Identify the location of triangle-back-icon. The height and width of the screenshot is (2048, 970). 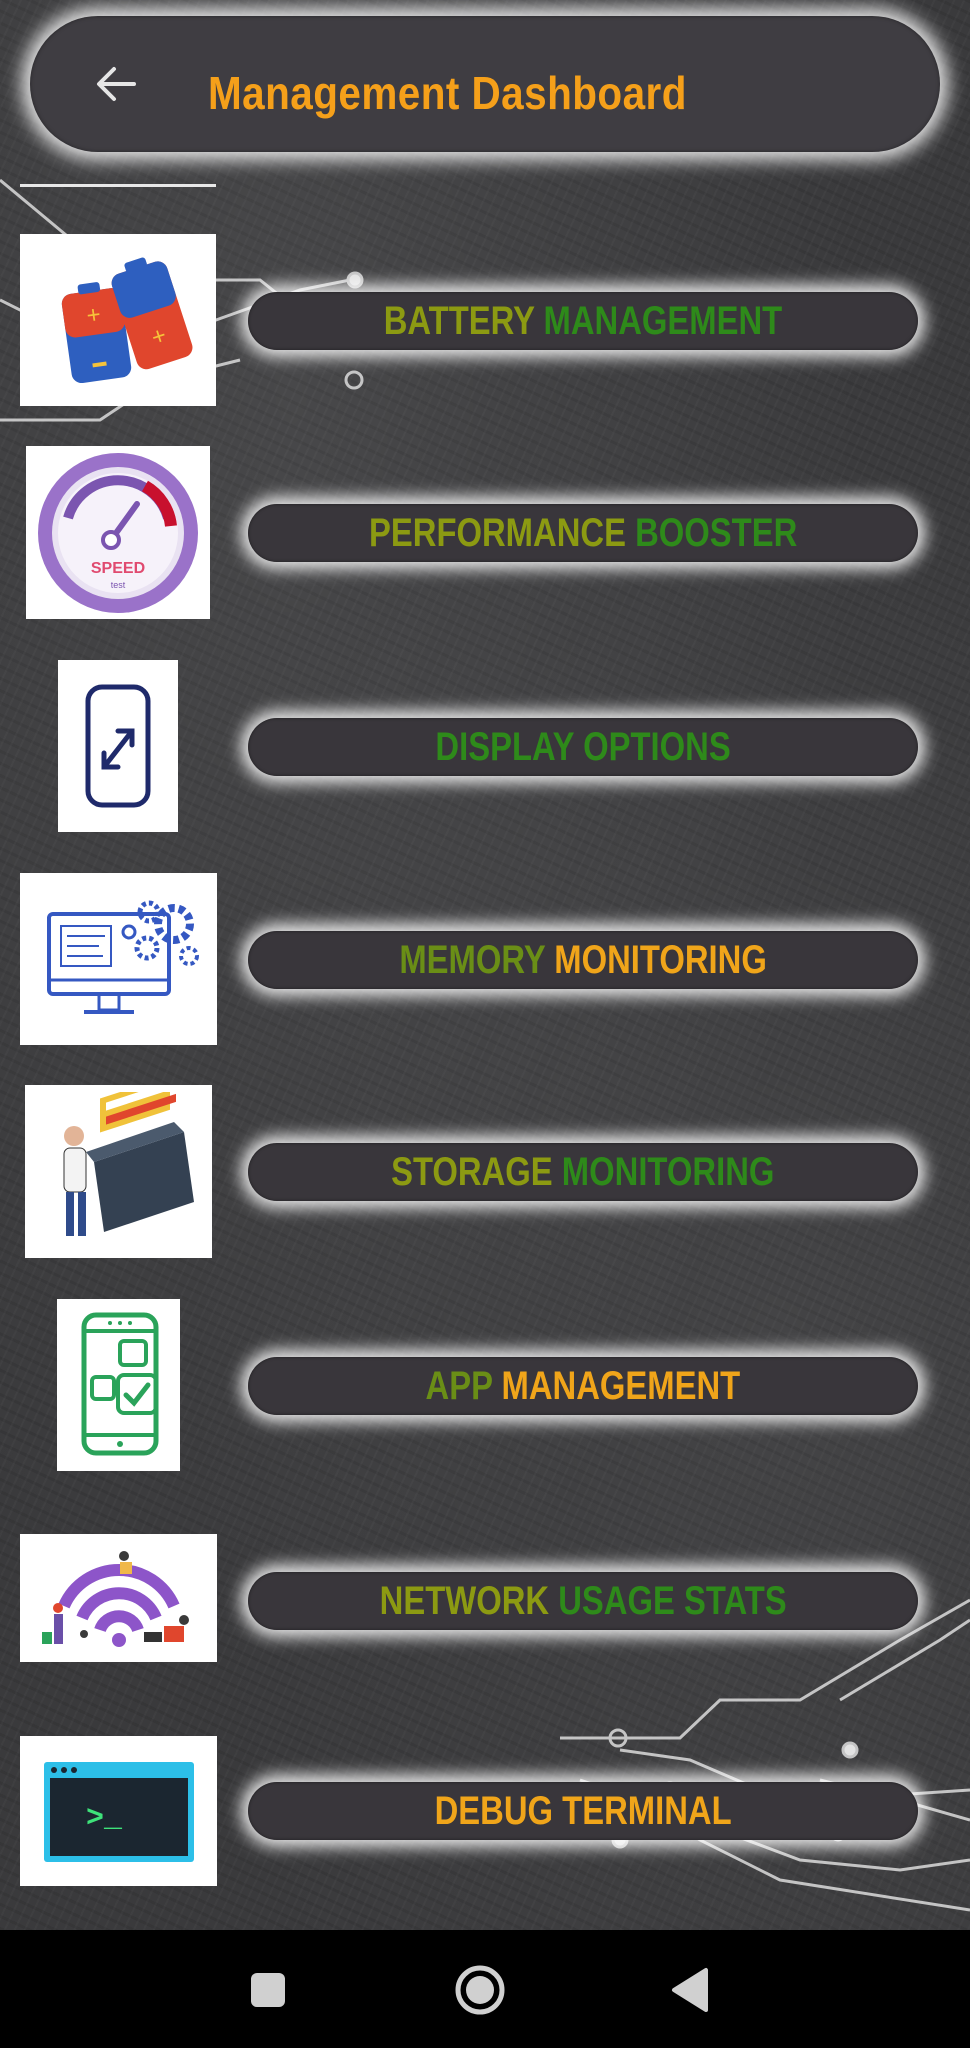
(690, 1990).